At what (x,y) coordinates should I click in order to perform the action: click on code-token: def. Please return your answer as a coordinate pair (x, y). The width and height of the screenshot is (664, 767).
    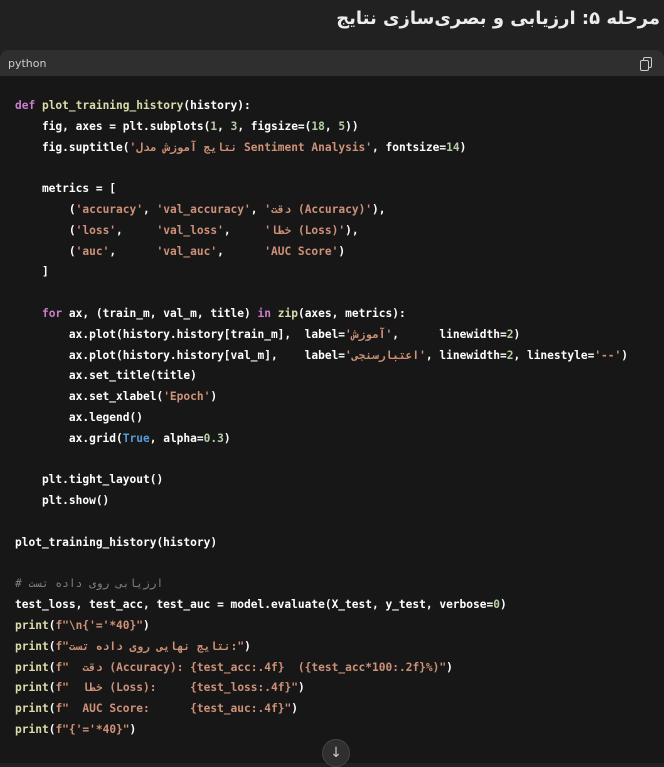
    Looking at the image, I should click on (28, 105).